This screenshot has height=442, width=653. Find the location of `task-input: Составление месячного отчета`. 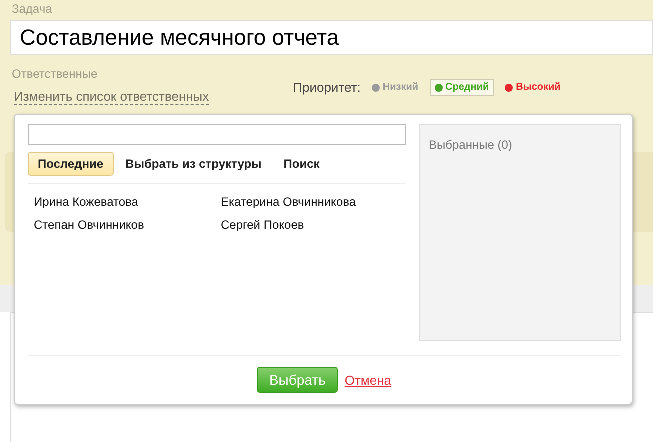

task-input: Составление месячного отчета is located at coordinates (331, 37).